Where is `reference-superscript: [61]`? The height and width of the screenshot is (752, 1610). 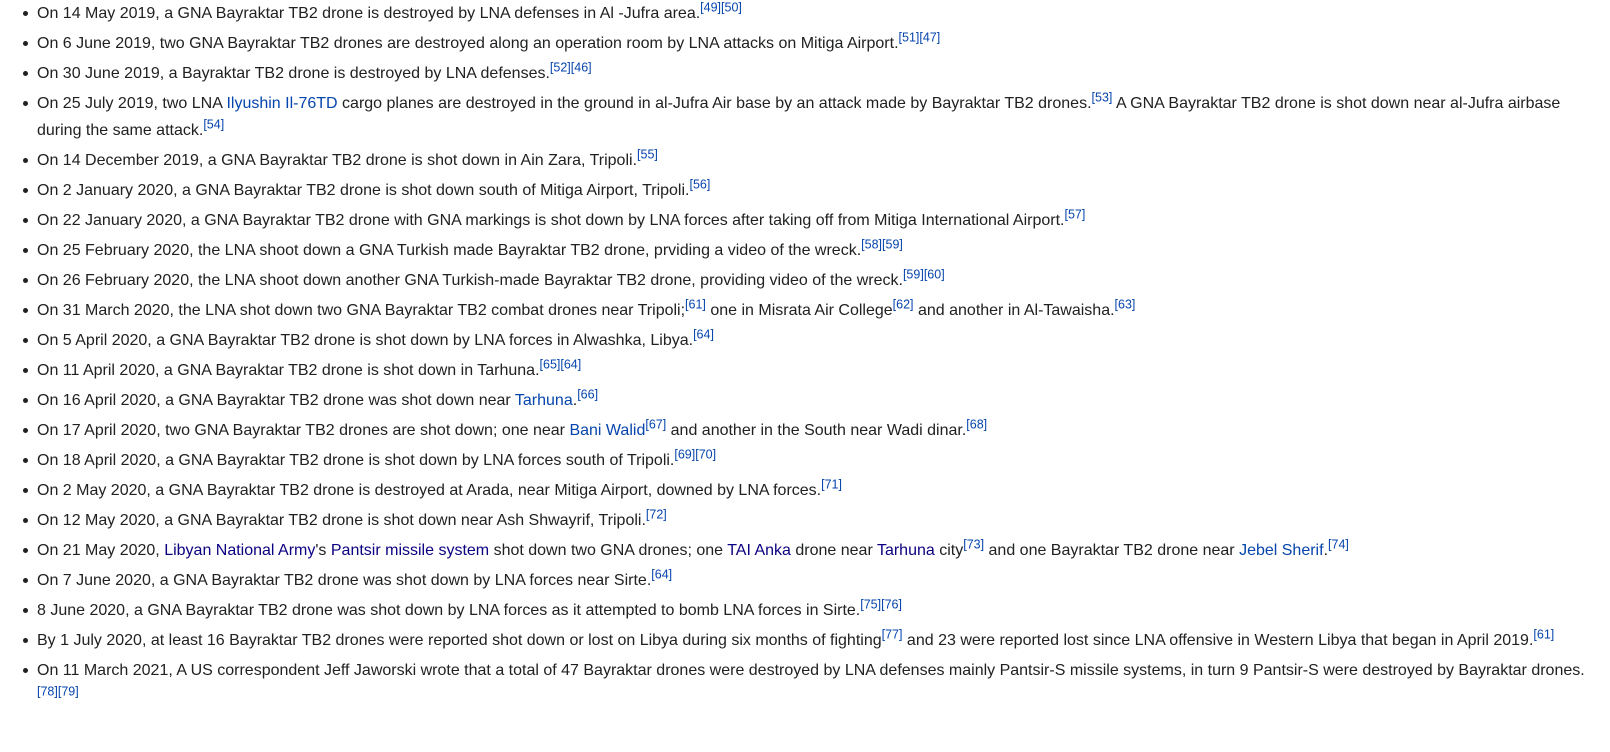
reference-superscript: [61] is located at coordinates (1543, 635).